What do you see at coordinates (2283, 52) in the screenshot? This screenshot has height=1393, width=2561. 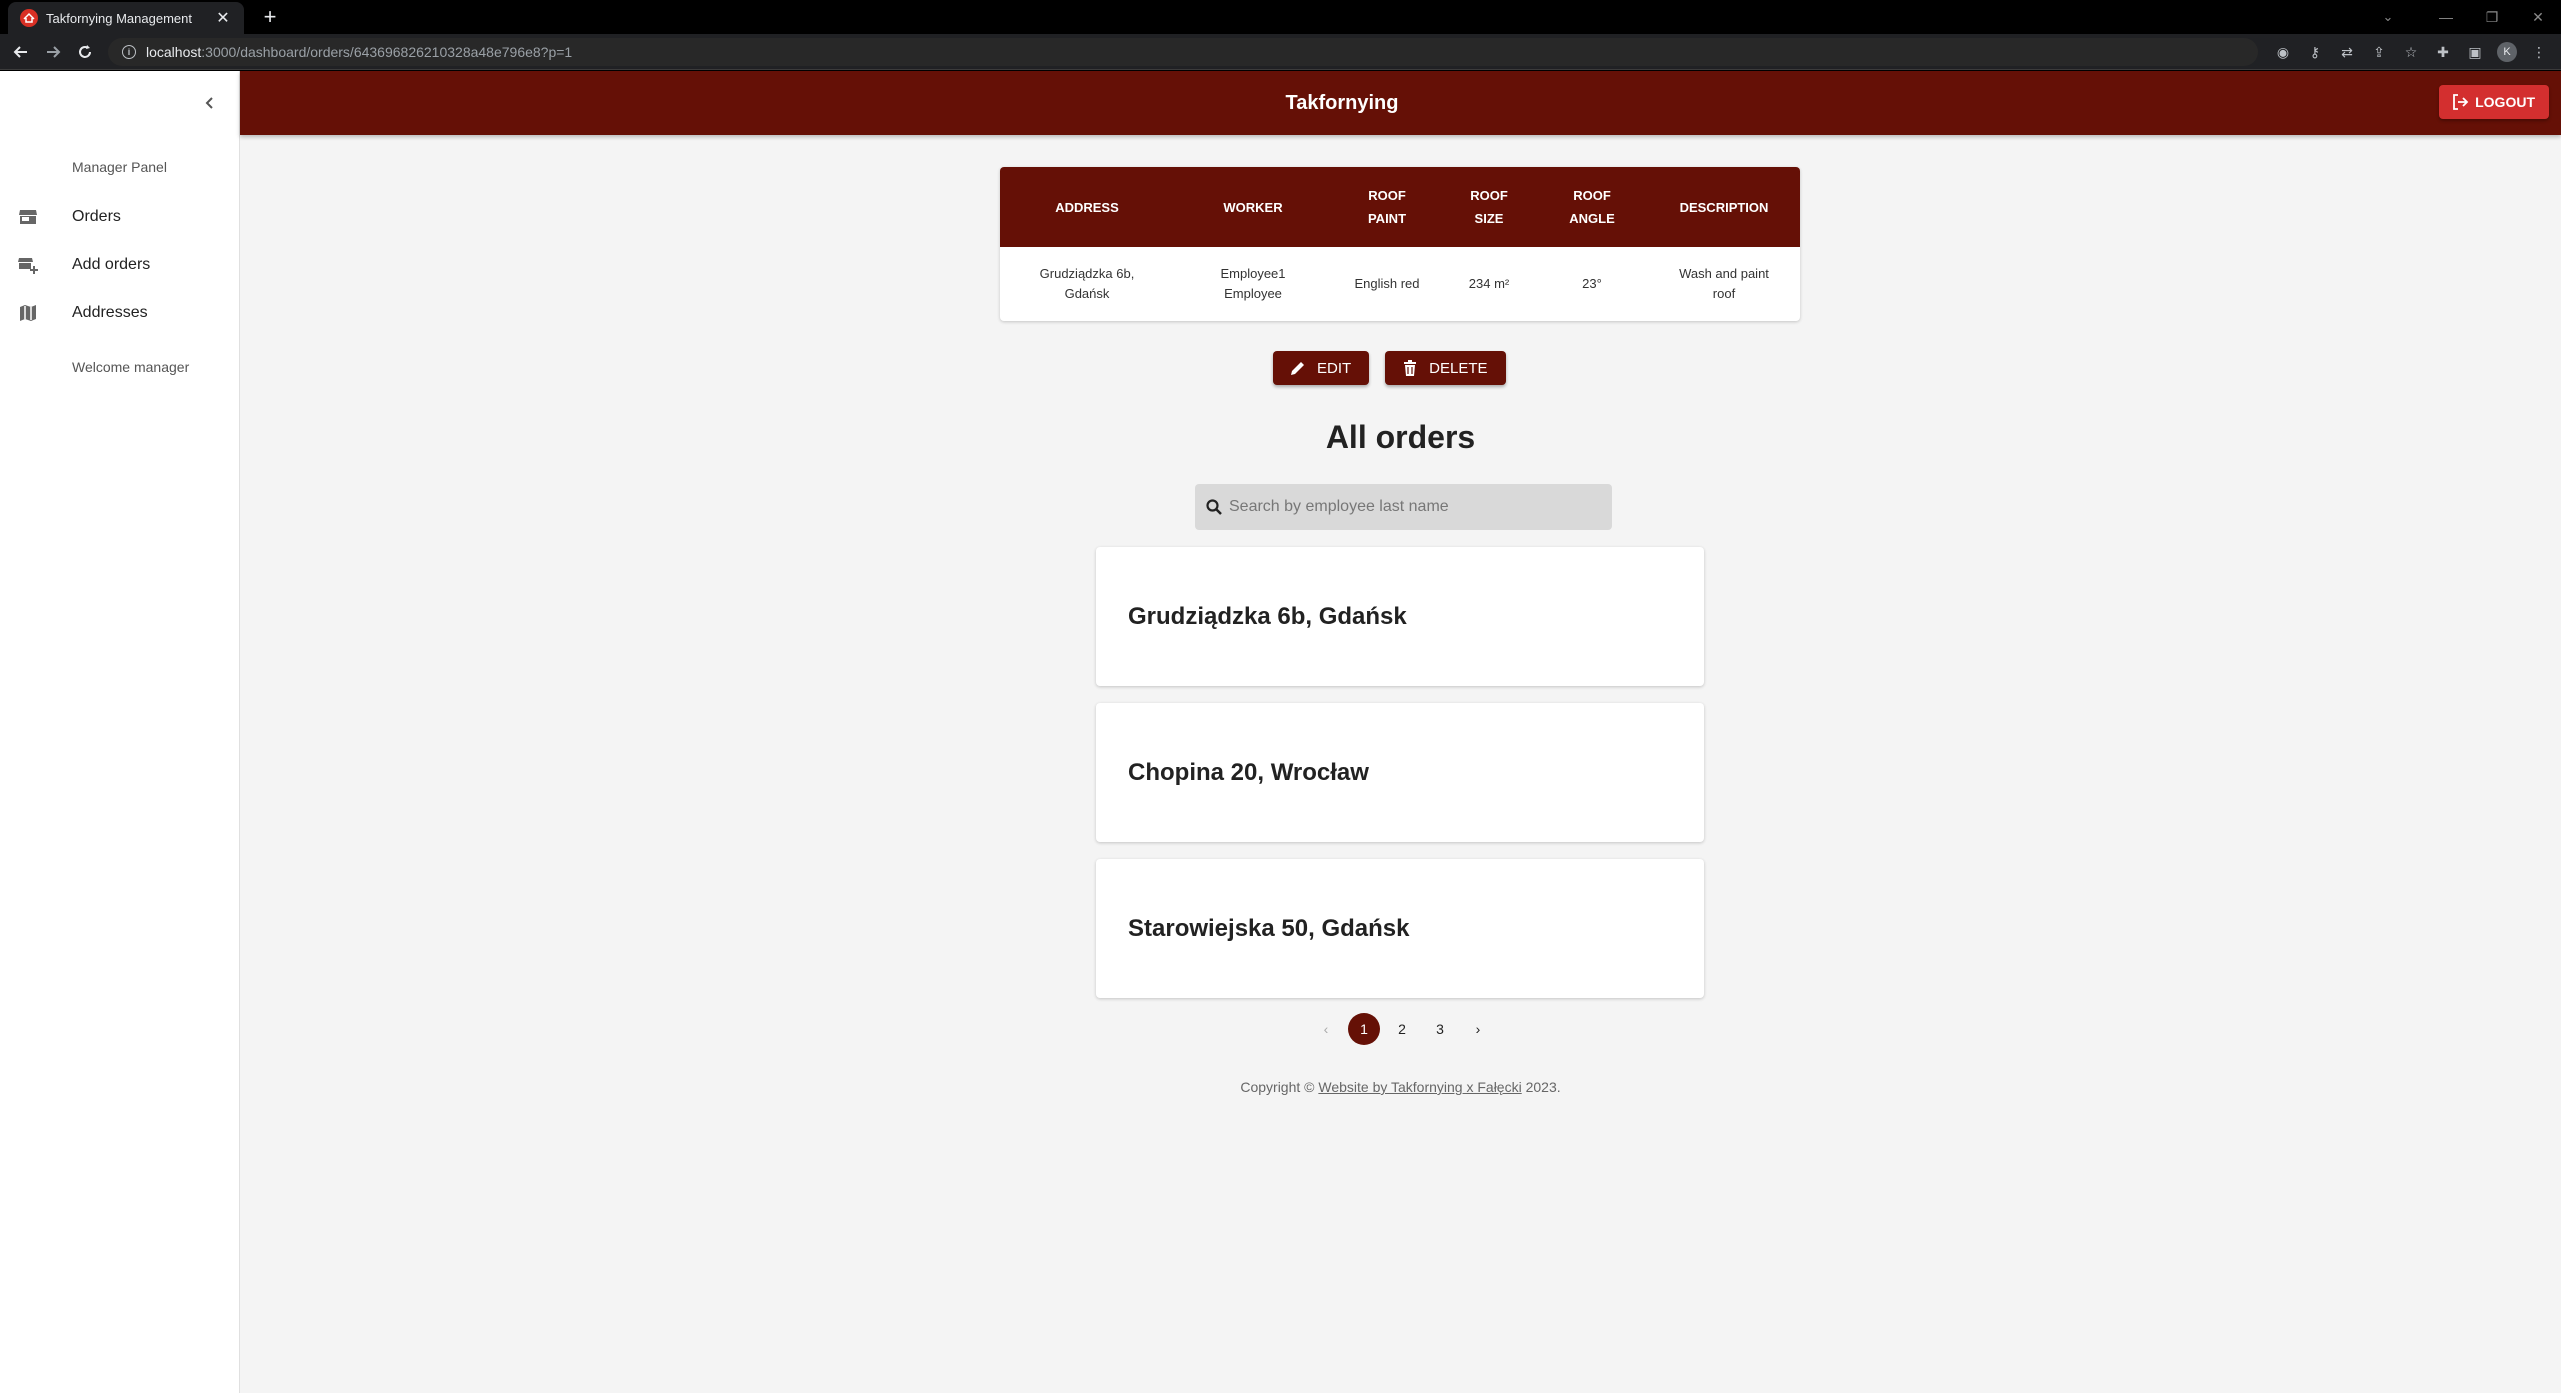 I see `google-lens-icon: ◉` at bounding box center [2283, 52].